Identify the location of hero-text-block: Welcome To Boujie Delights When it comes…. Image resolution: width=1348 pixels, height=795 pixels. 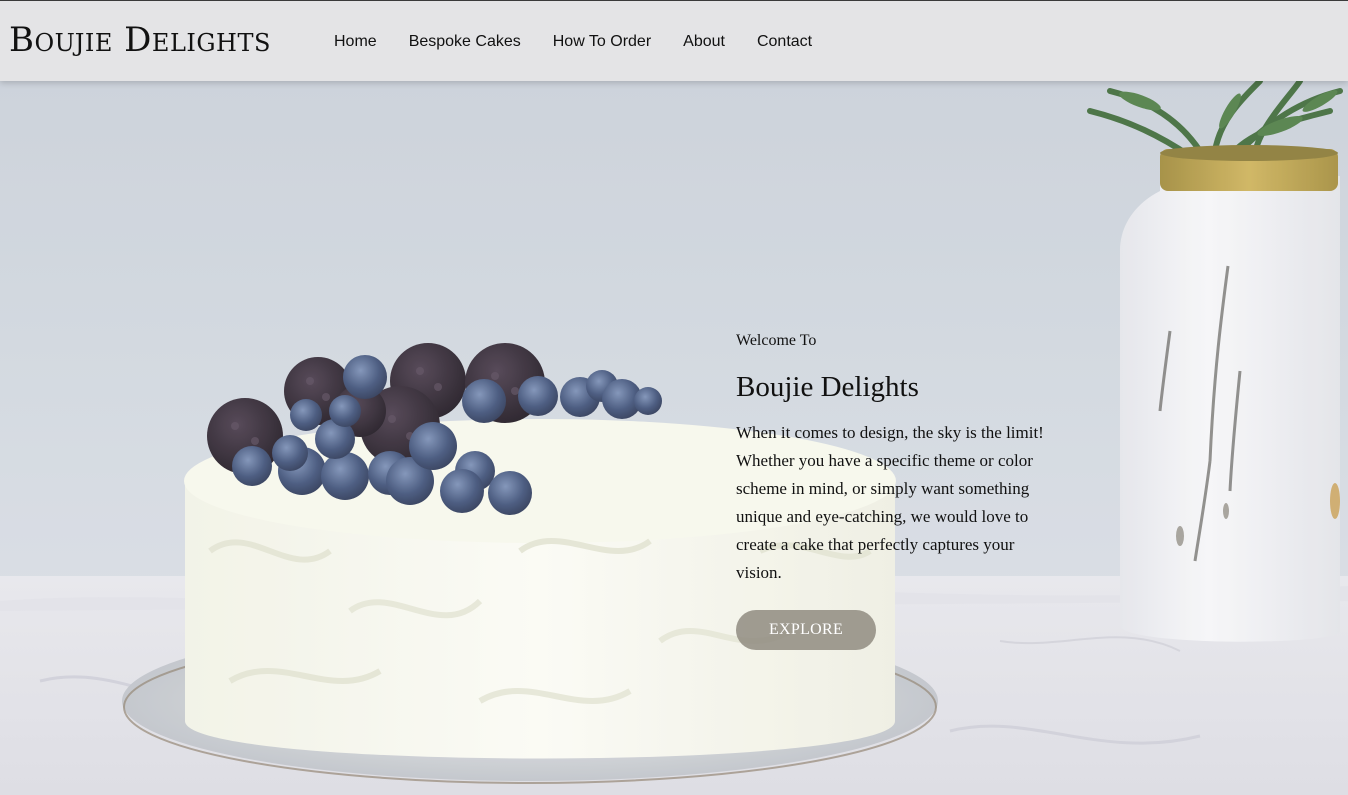
(891, 490).